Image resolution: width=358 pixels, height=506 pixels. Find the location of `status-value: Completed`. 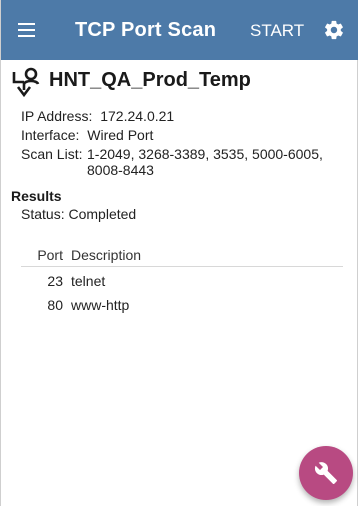

status-value: Completed is located at coordinates (102, 214).